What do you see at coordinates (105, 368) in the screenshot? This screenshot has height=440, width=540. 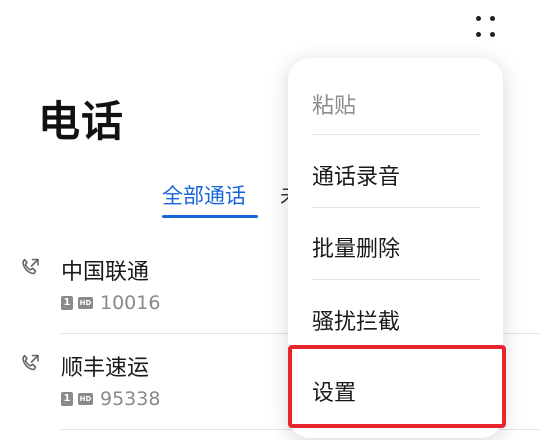 I see `contact-name: 顺丰速运` at bounding box center [105, 368].